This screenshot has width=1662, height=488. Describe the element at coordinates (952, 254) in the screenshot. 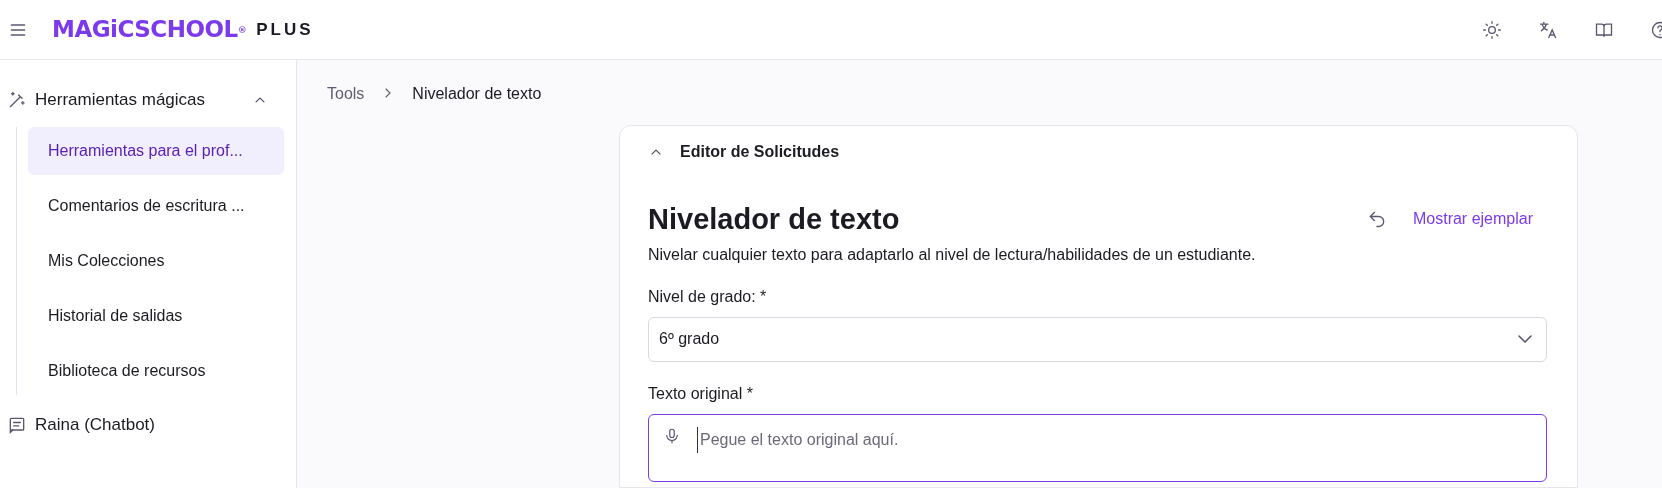

I see `description: Nivelar cualquier texto para adaptarlo al nivel de lectura/habilidades de un estudiante.` at that location.